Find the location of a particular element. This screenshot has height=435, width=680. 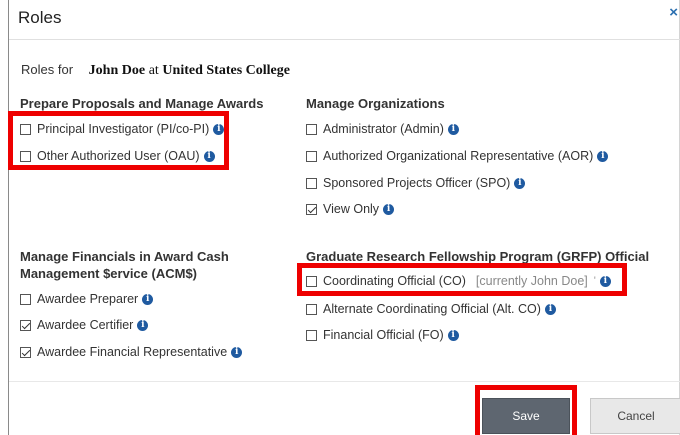

section-financials-title-line2: Management $ervice (ACM$) is located at coordinates (108, 273).